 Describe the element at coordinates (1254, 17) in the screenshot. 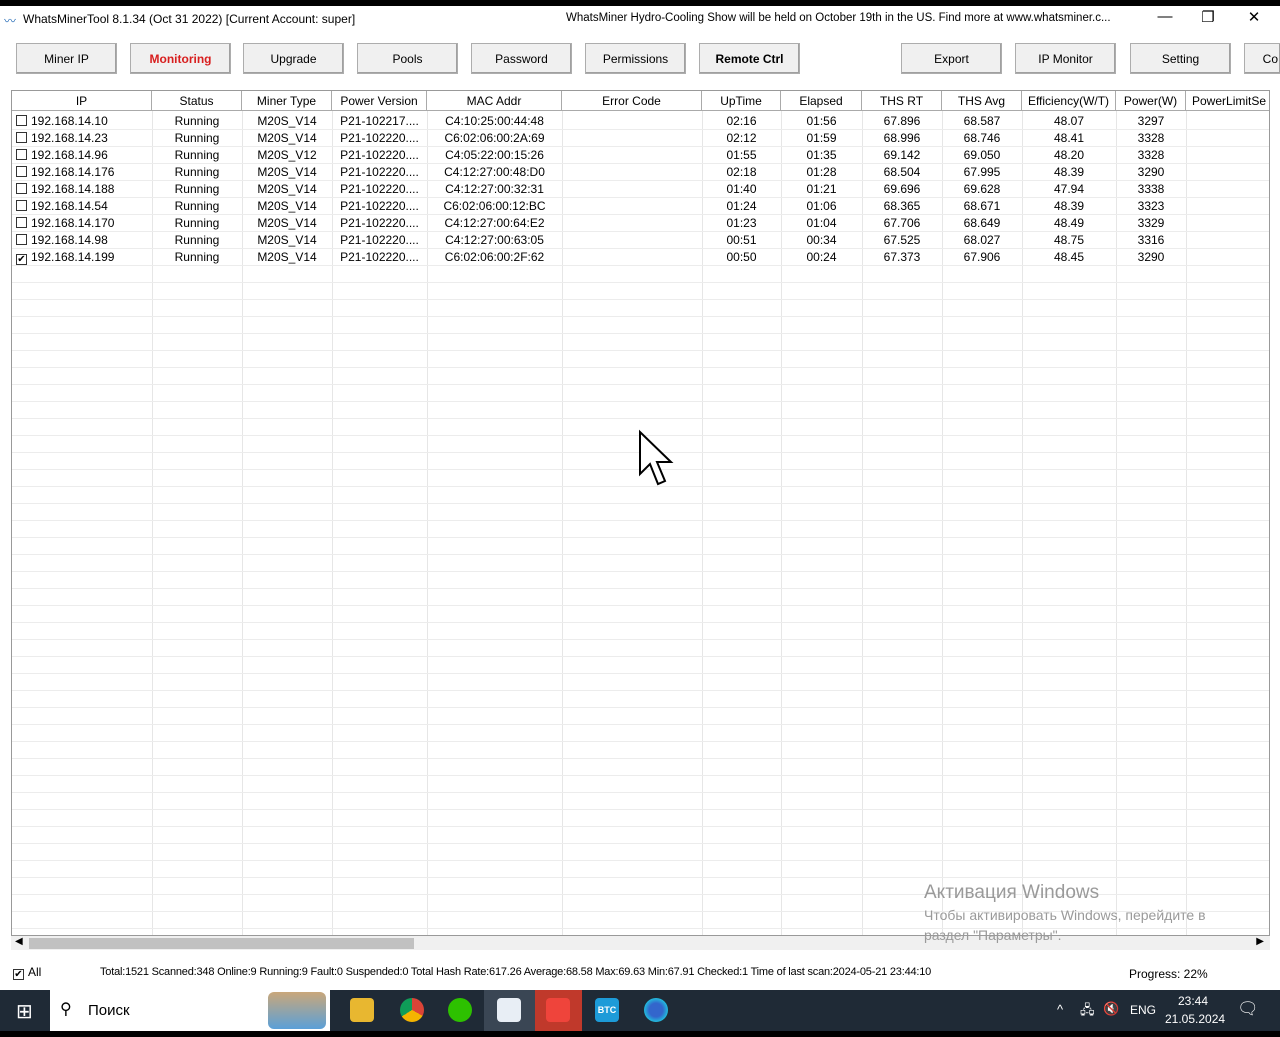

I see `close-button: ✕` at that location.